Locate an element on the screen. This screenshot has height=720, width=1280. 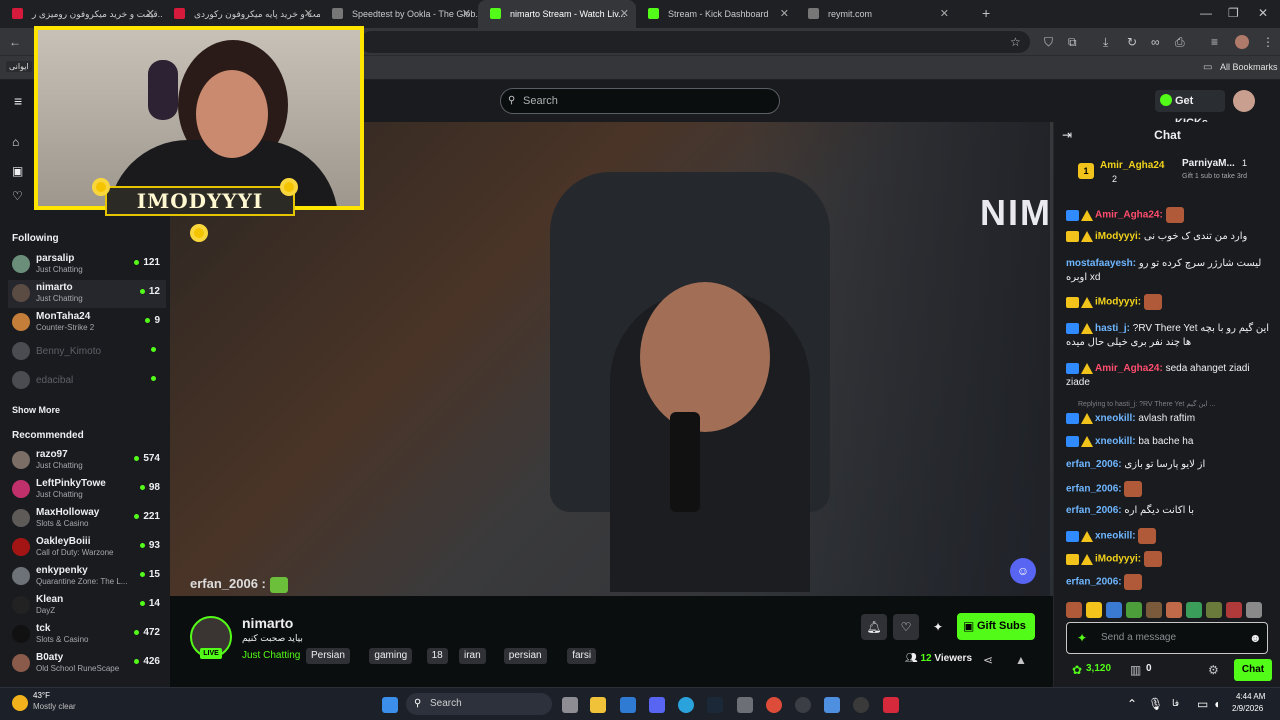
stream-category: Just Chatting is located at coordinates (271, 655).